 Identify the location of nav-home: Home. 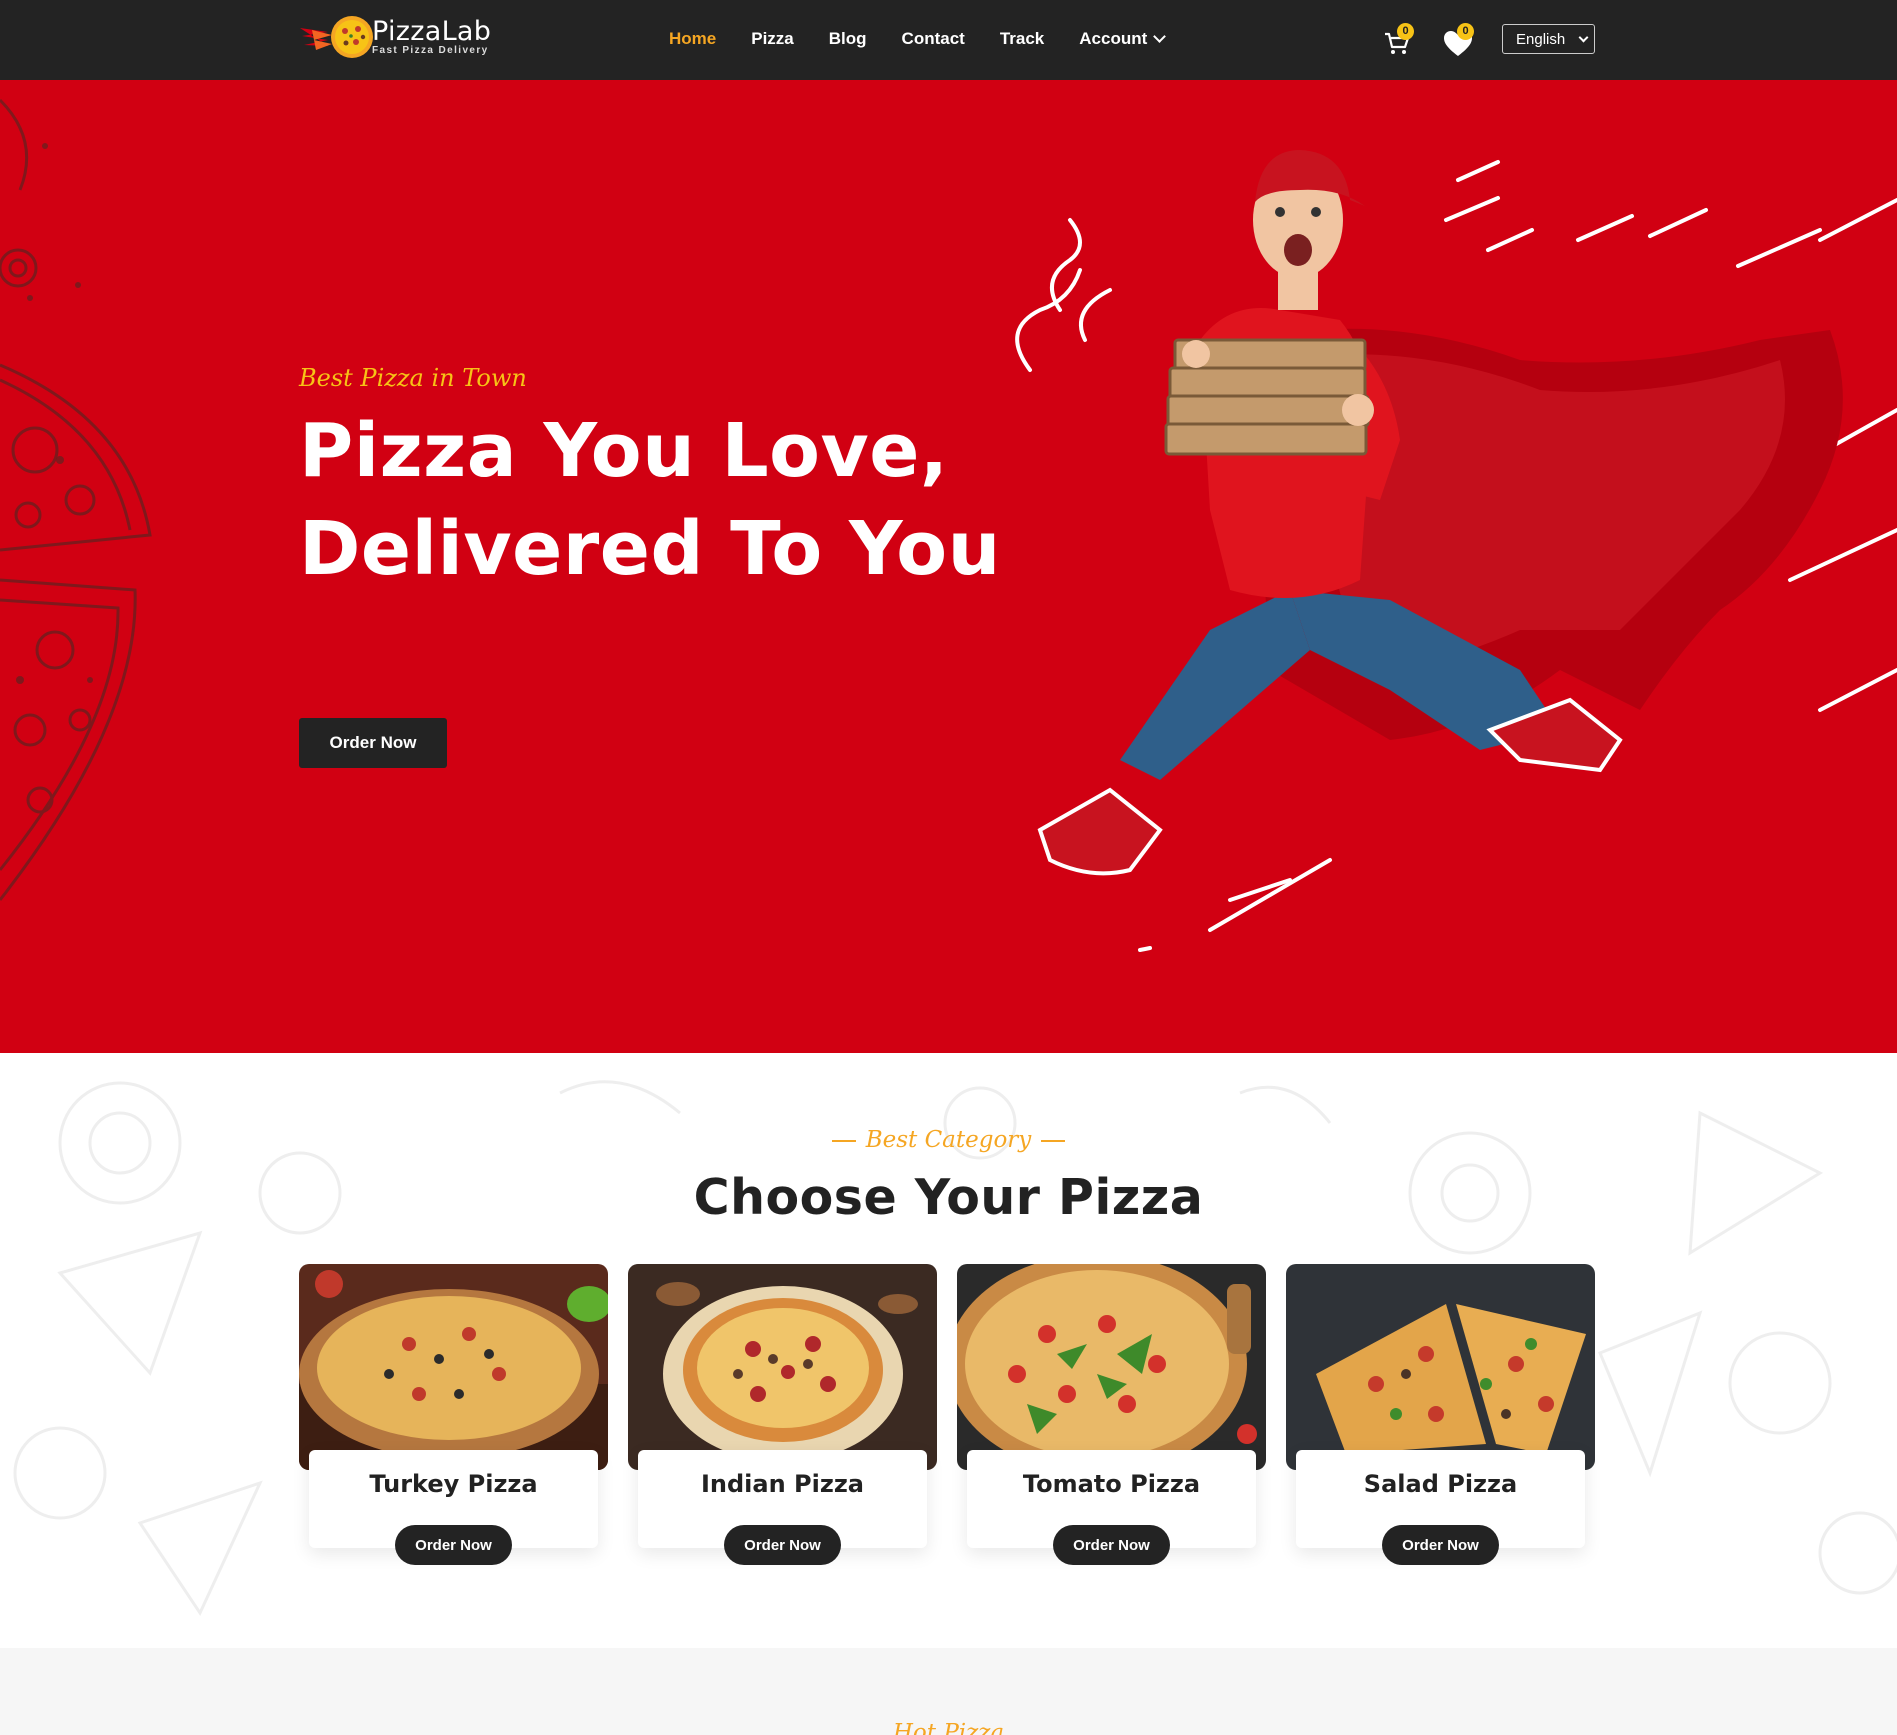
(692, 39).